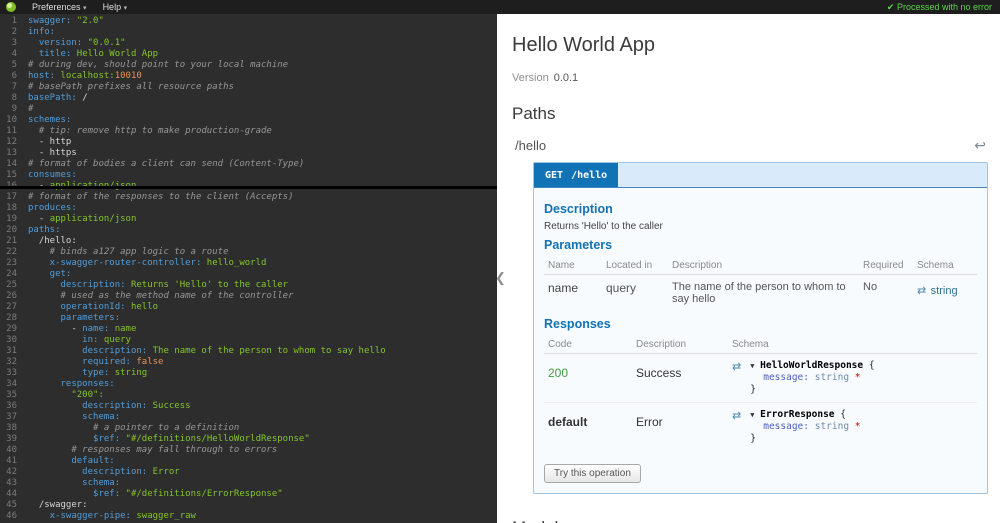 The image size is (1000, 523). What do you see at coordinates (262, 175) in the screenshot?
I see `code-line: consumes:` at bounding box center [262, 175].